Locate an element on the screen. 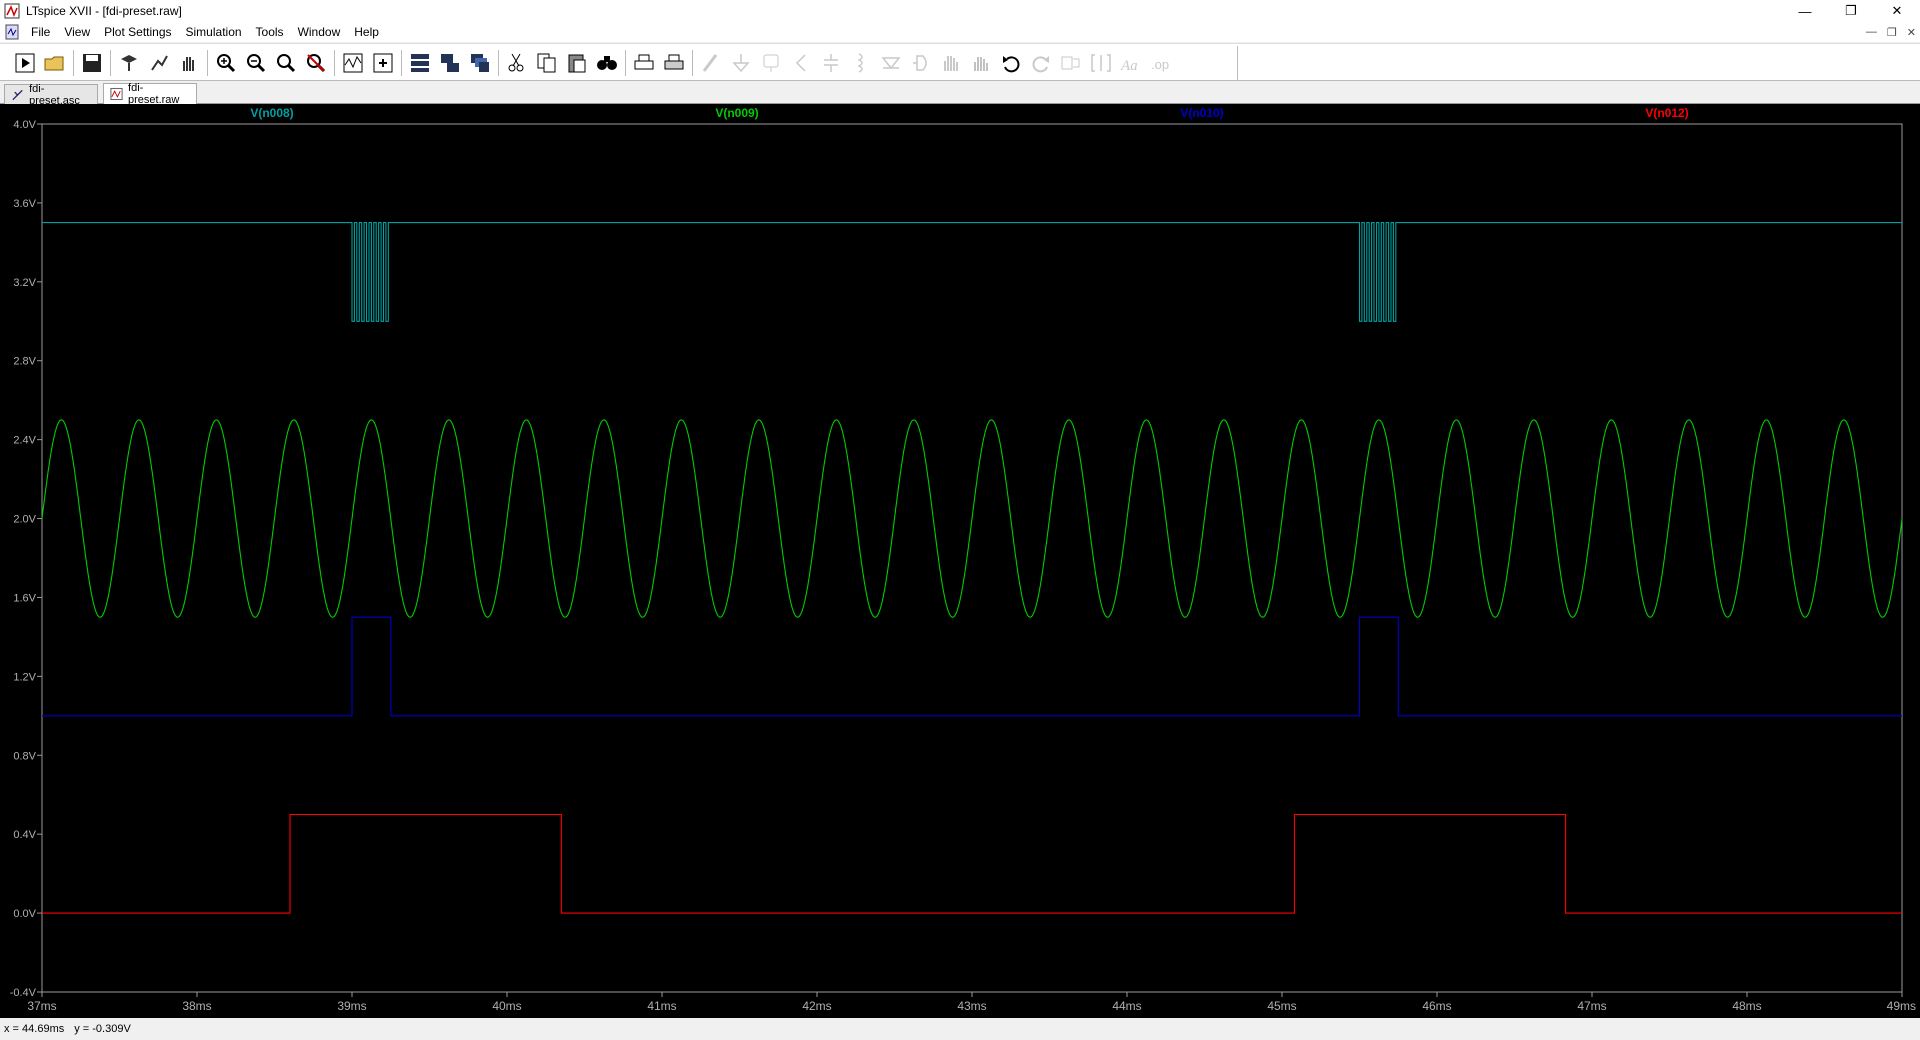 The image size is (1920, 1040). wire-icon is located at coordinates (711, 63).